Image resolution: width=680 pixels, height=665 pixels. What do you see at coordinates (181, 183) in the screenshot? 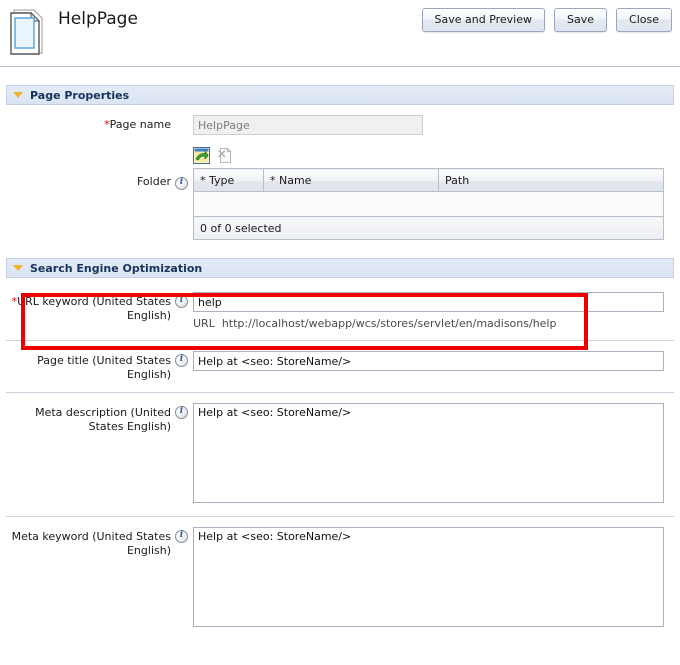
I see `info-icon-folder` at bounding box center [181, 183].